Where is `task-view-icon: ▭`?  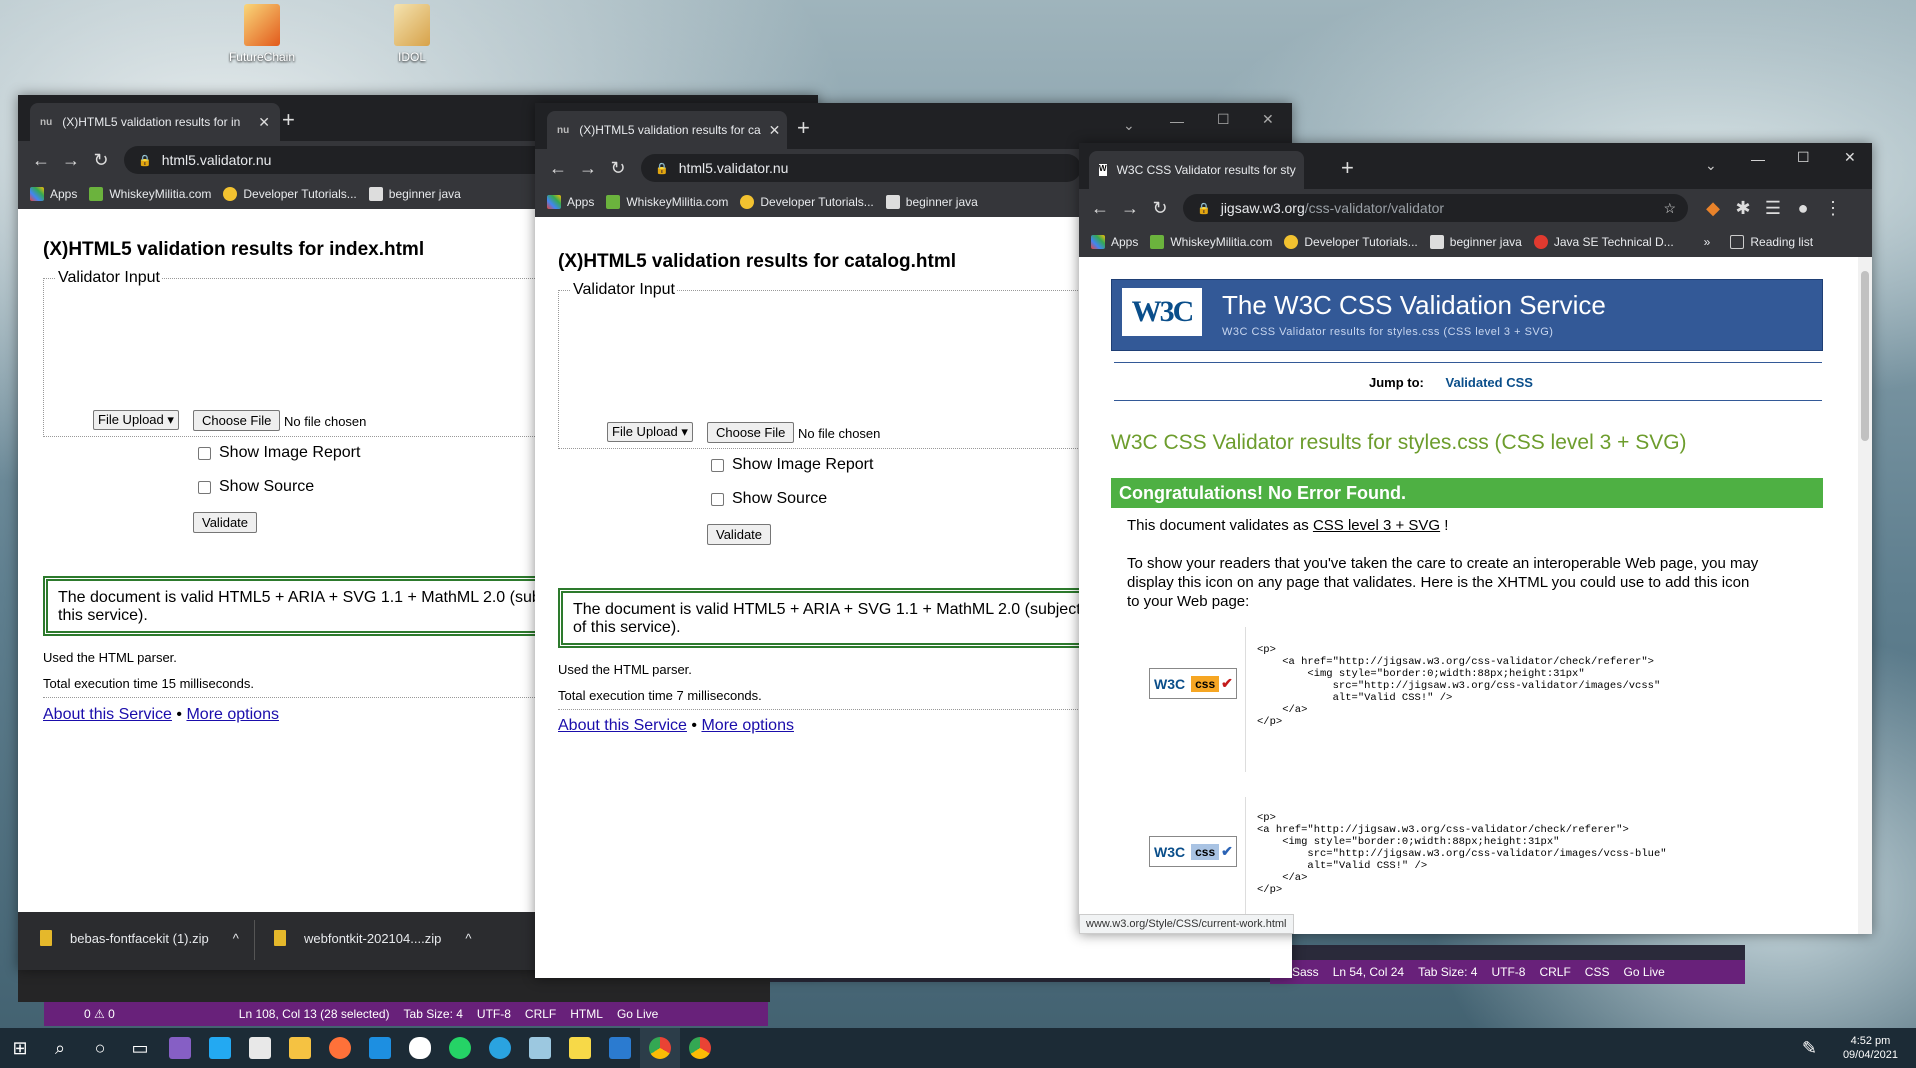 task-view-icon: ▭ is located at coordinates (140, 1048).